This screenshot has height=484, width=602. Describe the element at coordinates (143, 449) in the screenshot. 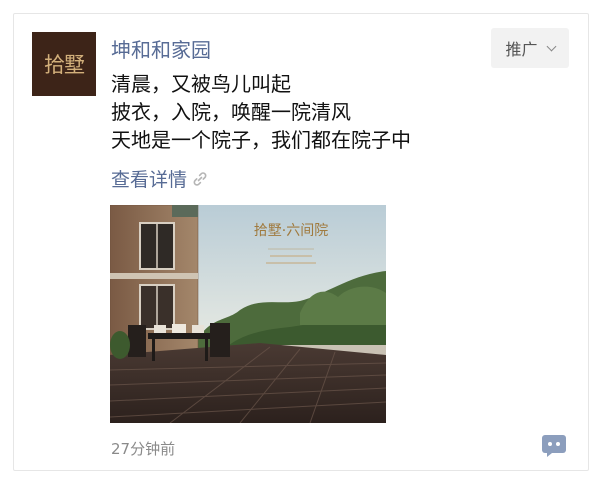

I see `post-timestamp: 27分钟前` at that location.